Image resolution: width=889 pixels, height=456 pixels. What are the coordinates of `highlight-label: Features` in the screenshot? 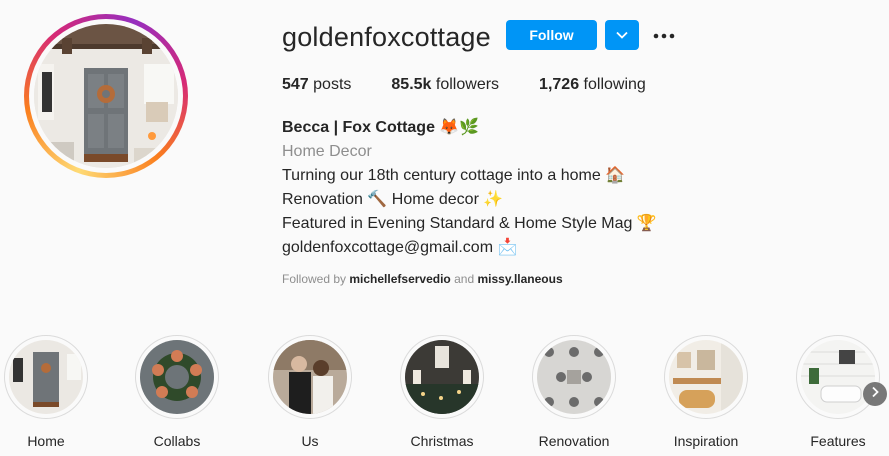 It's located at (838, 441).